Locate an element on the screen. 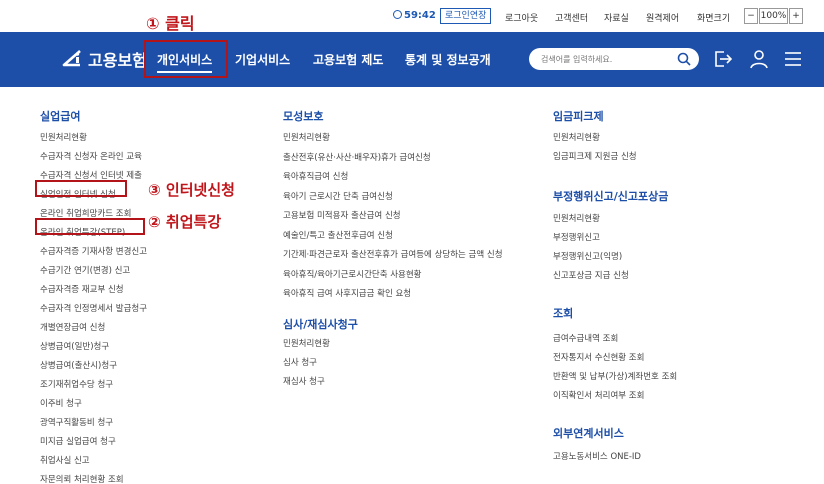 This screenshot has width=824, height=484. timer-value: 59:42 is located at coordinates (420, 15).